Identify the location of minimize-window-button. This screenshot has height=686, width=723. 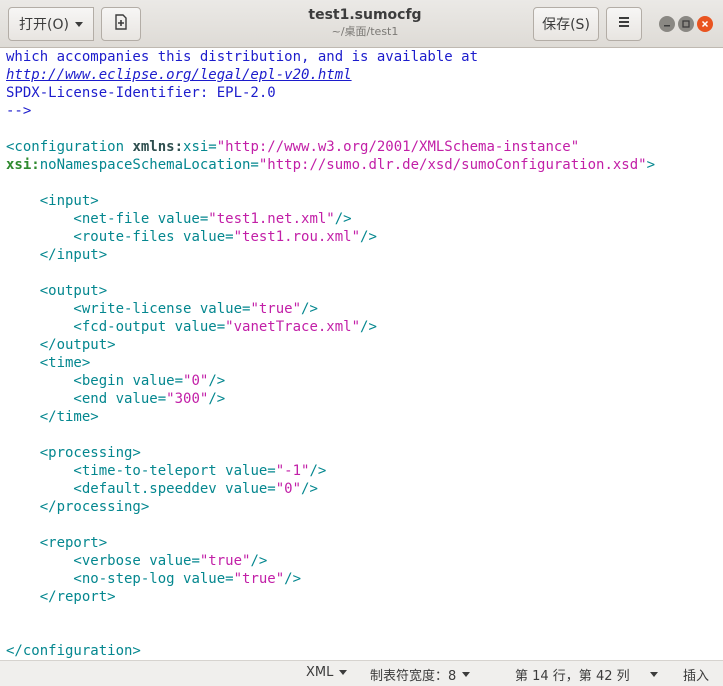
(667, 24).